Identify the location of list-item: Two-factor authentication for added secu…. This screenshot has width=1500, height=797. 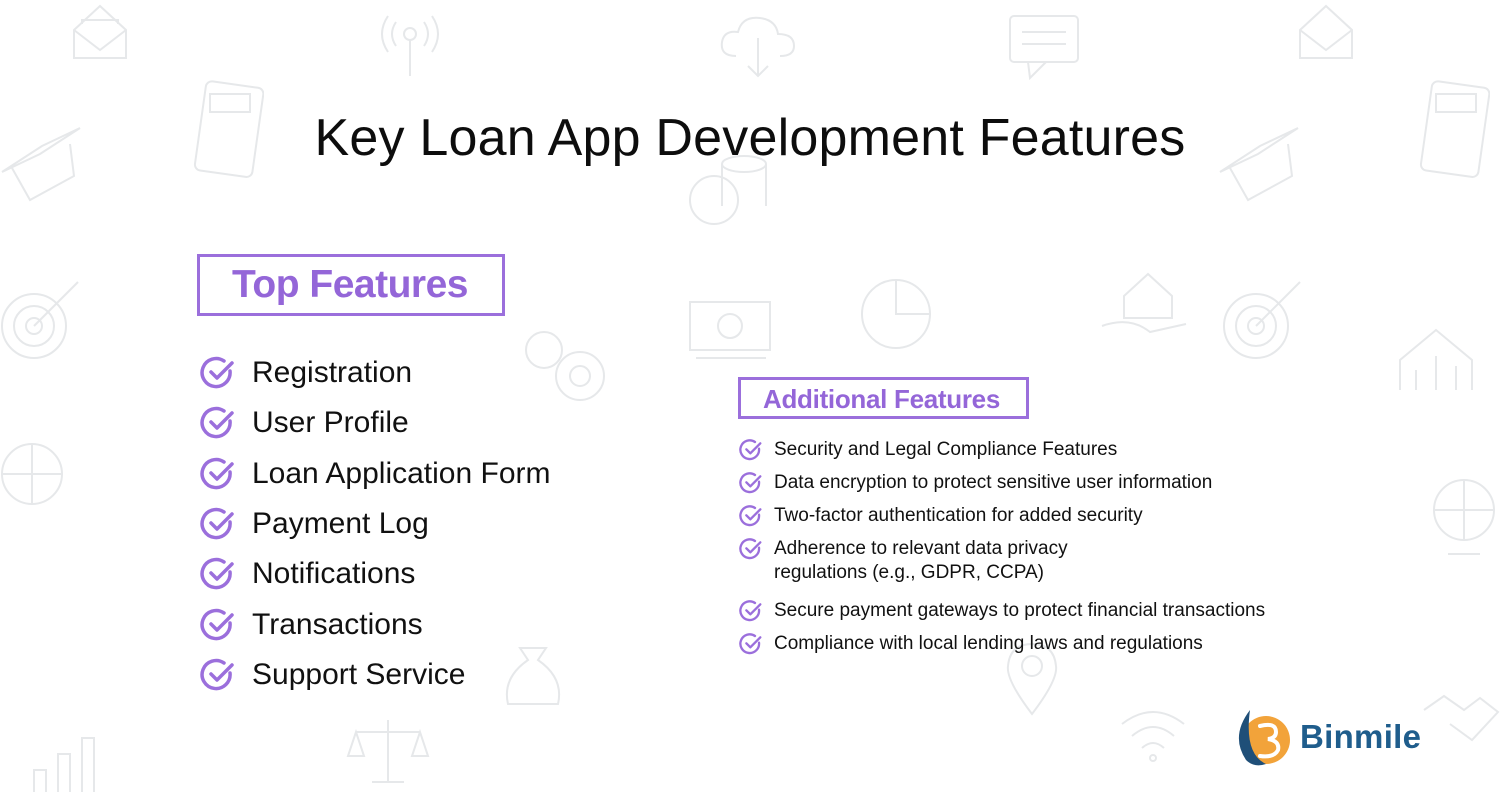
(1002, 516).